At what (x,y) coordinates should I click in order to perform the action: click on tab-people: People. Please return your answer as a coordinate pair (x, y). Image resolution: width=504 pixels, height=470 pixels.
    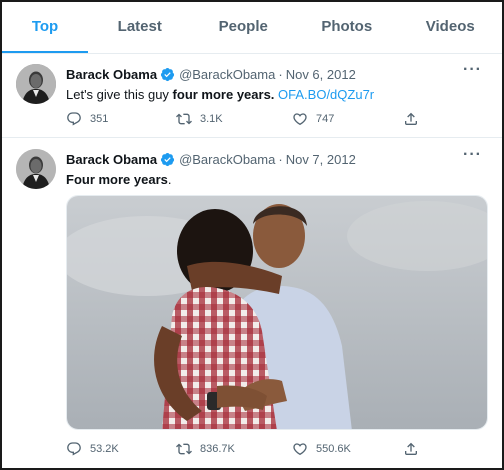
    Looking at the image, I should click on (244, 27).